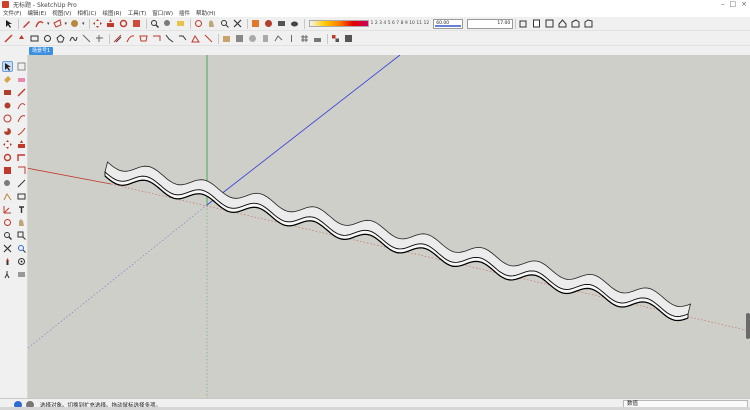  Describe the element at coordinates (239, 38) in the screenshot. I see `cube-icon` at that location.